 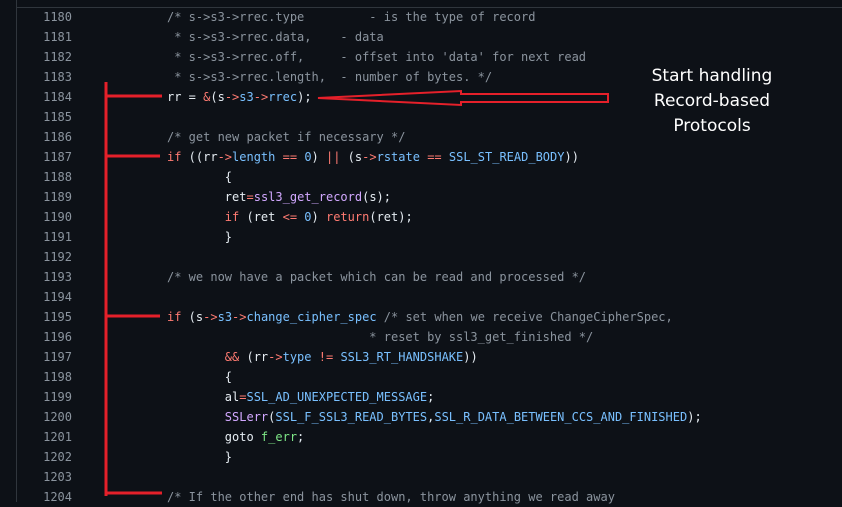 I want to click on annotation-note: Start handling Record-based Protocols, so click(x=712, y=101).